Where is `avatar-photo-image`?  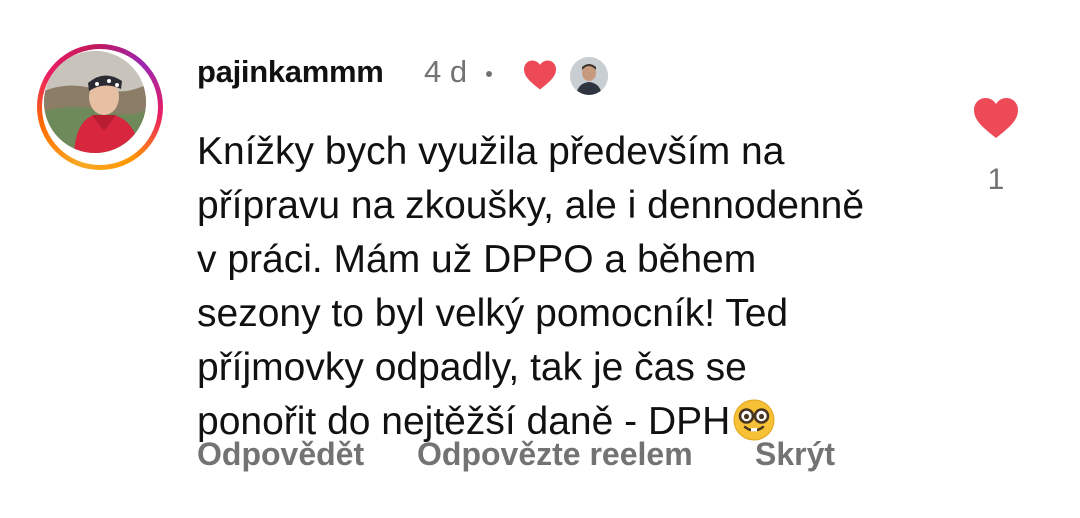 avatar-photo-image is located at coordinates (95, 102).